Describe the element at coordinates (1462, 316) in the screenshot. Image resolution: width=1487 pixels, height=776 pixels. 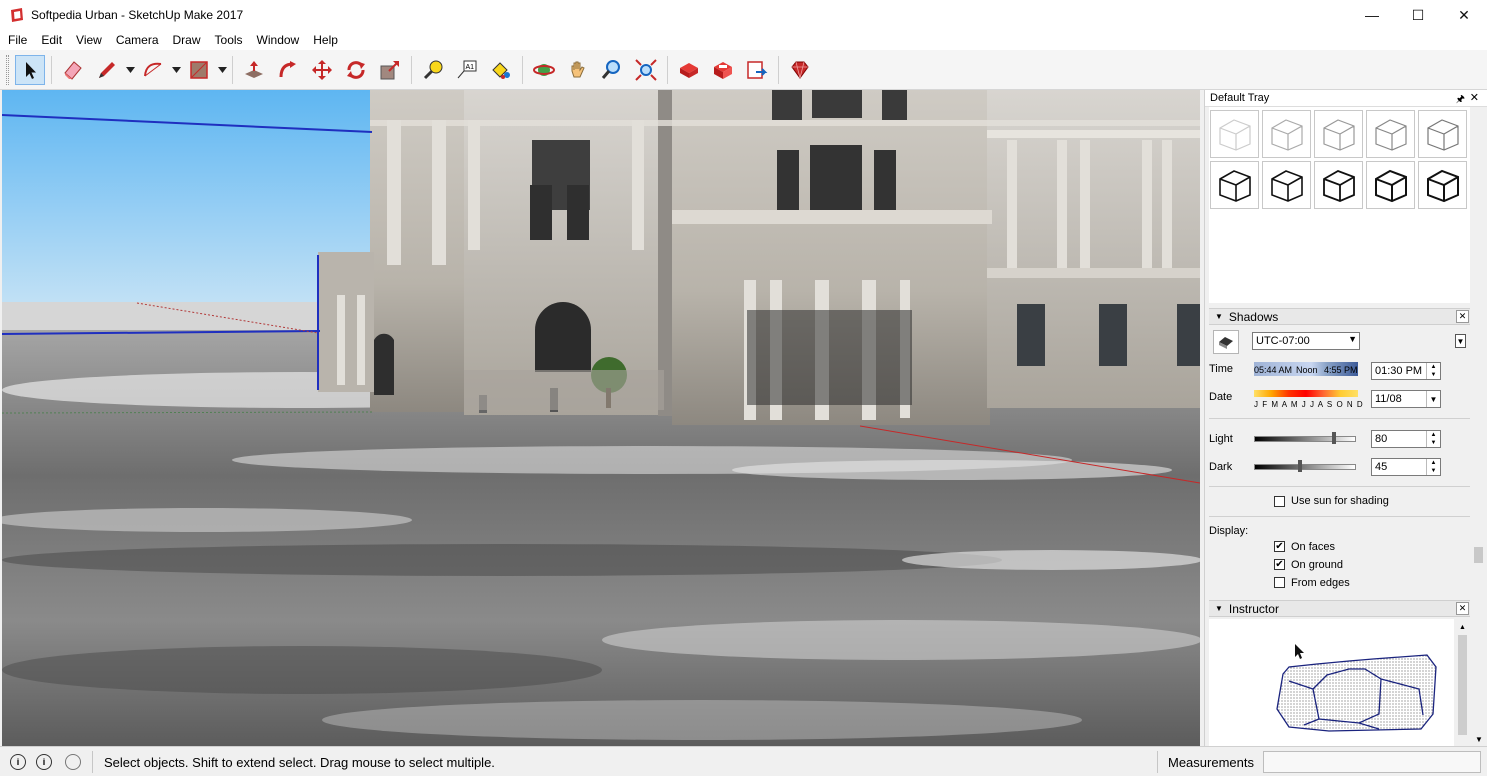
I see `shadows-close-icon: ✕` at that location.